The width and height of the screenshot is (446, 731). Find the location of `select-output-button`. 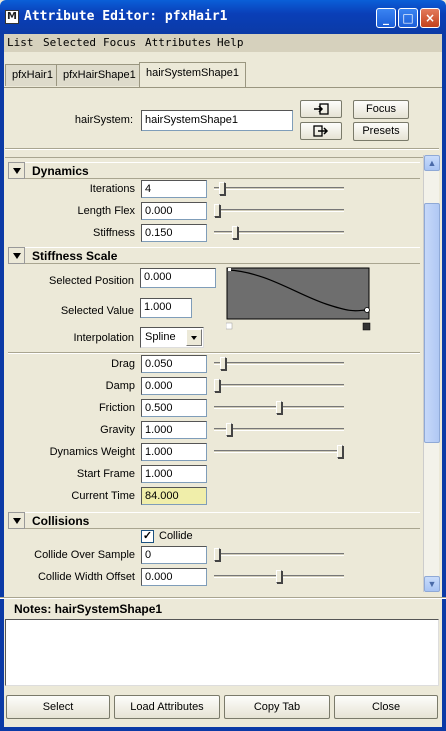

select-output-button is located at coordinates (321, 131).